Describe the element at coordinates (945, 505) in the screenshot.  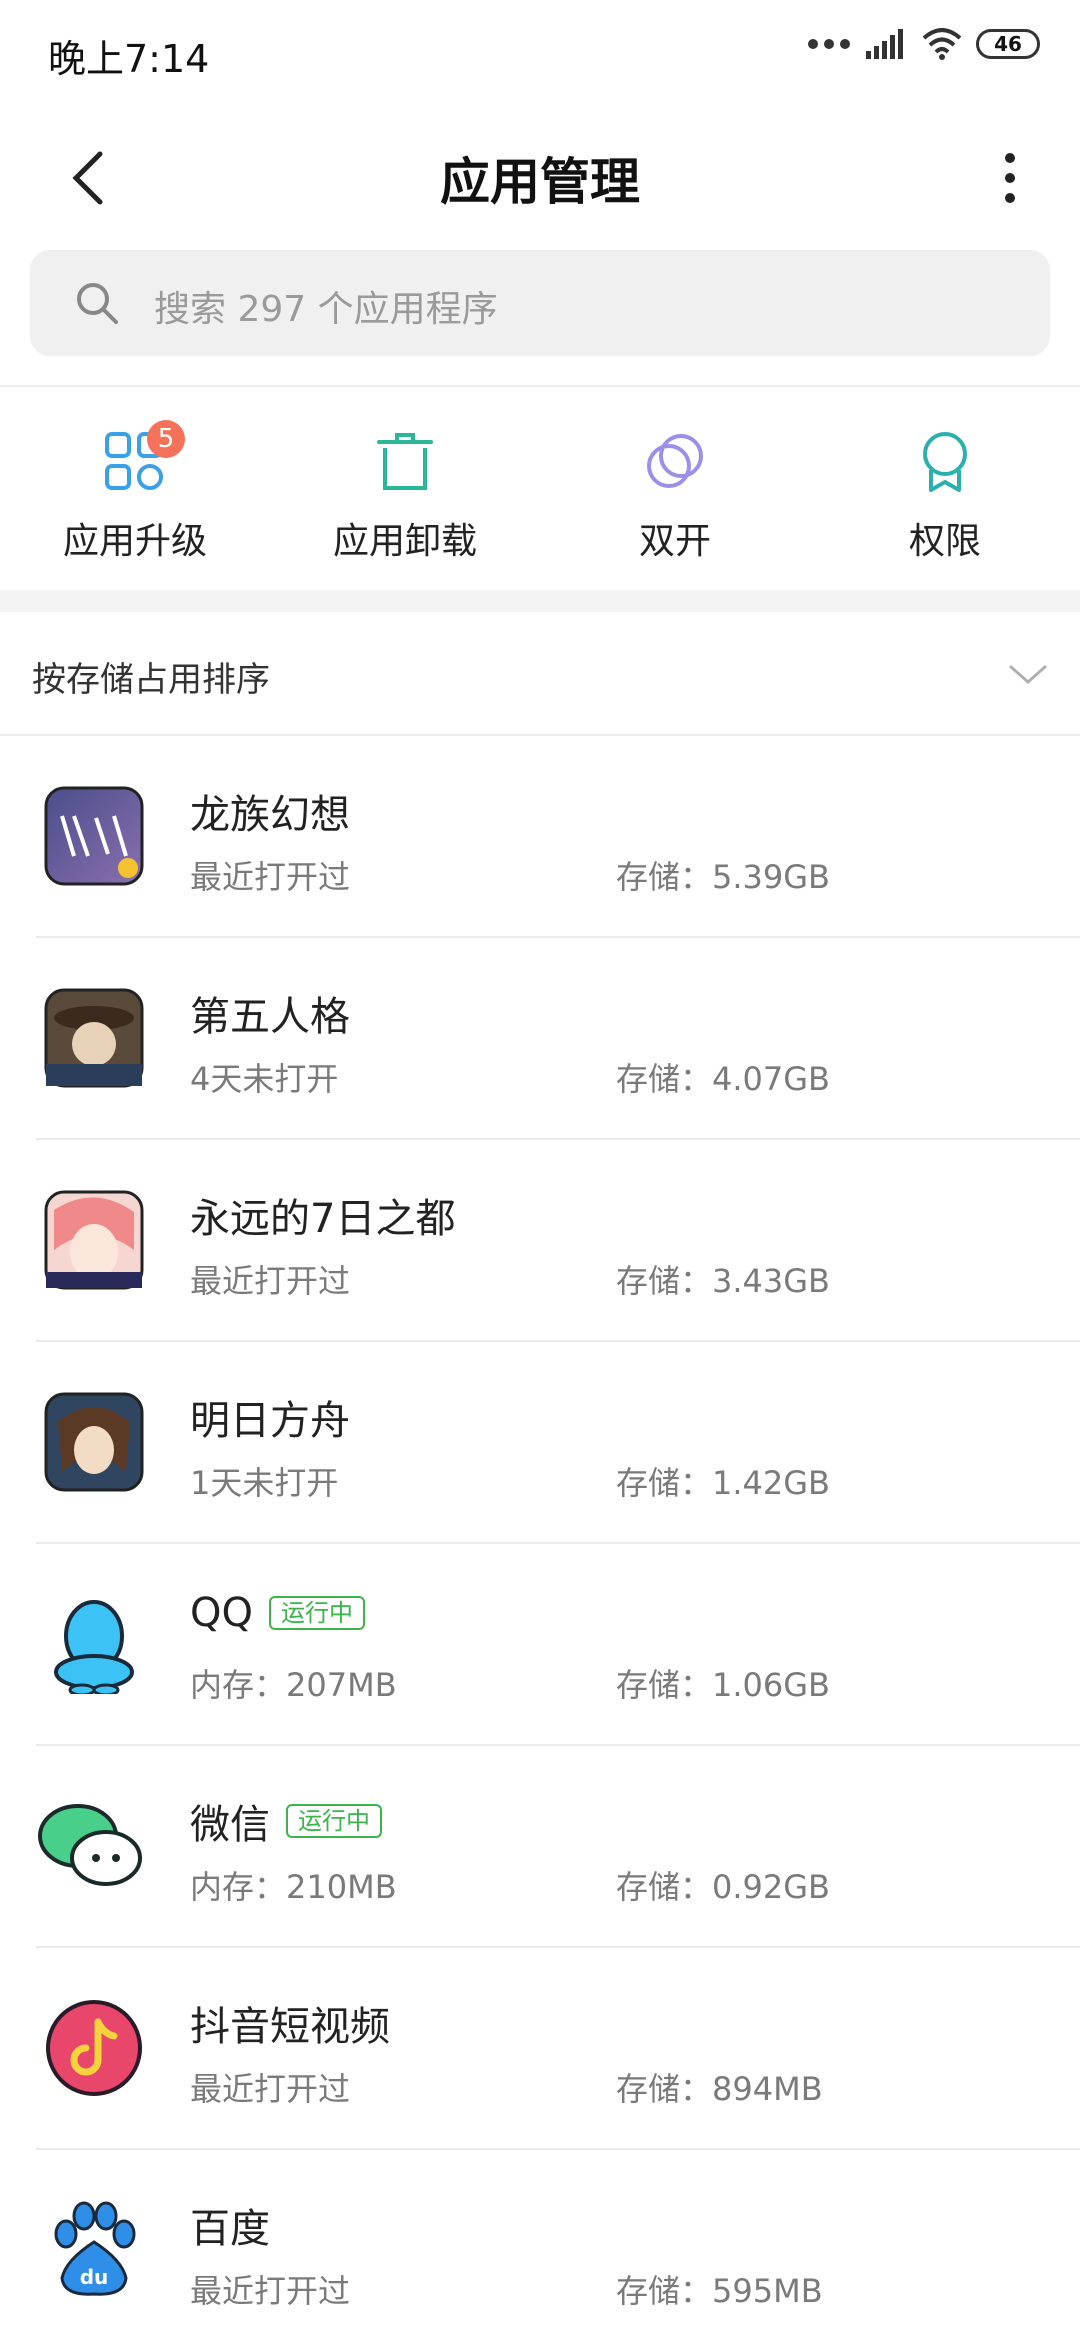
I see `permissions-button: 权限` at that location.